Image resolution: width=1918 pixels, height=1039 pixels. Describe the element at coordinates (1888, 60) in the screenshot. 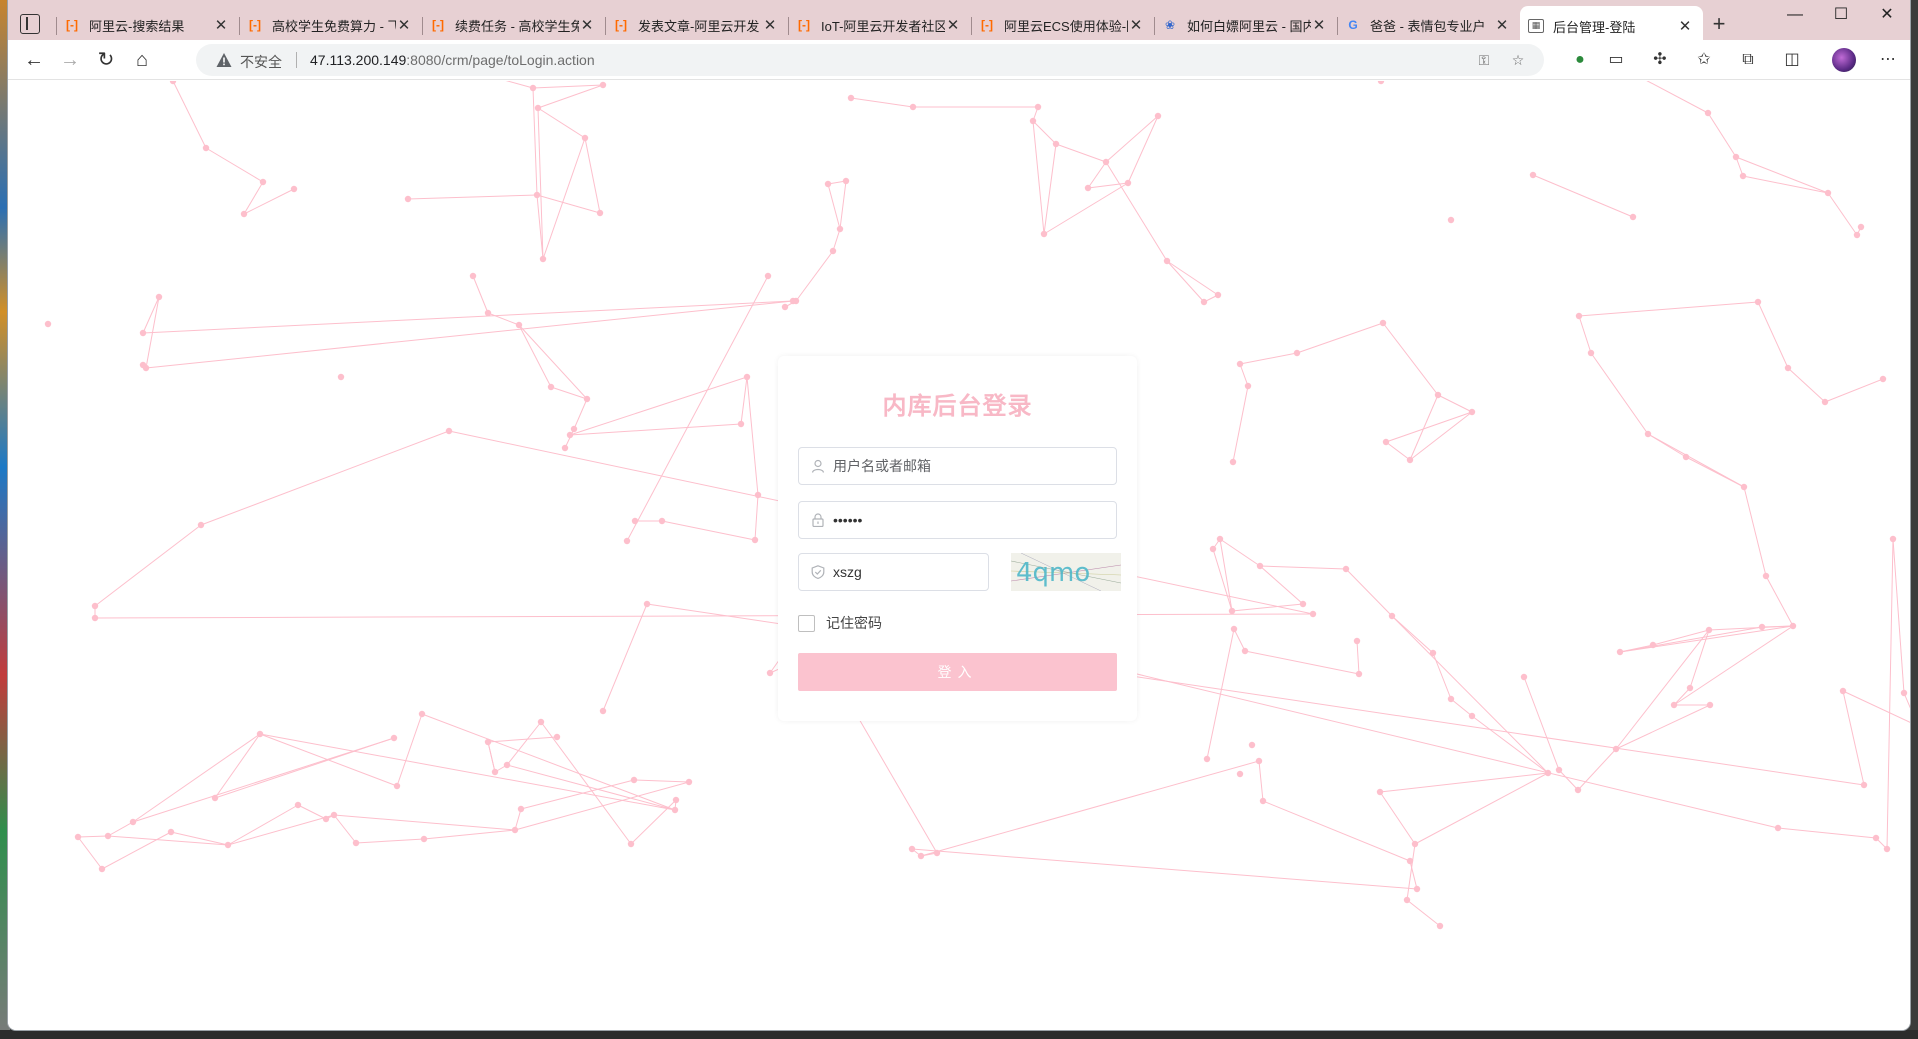

I see `more-menu-icon: ⋯` at that location.